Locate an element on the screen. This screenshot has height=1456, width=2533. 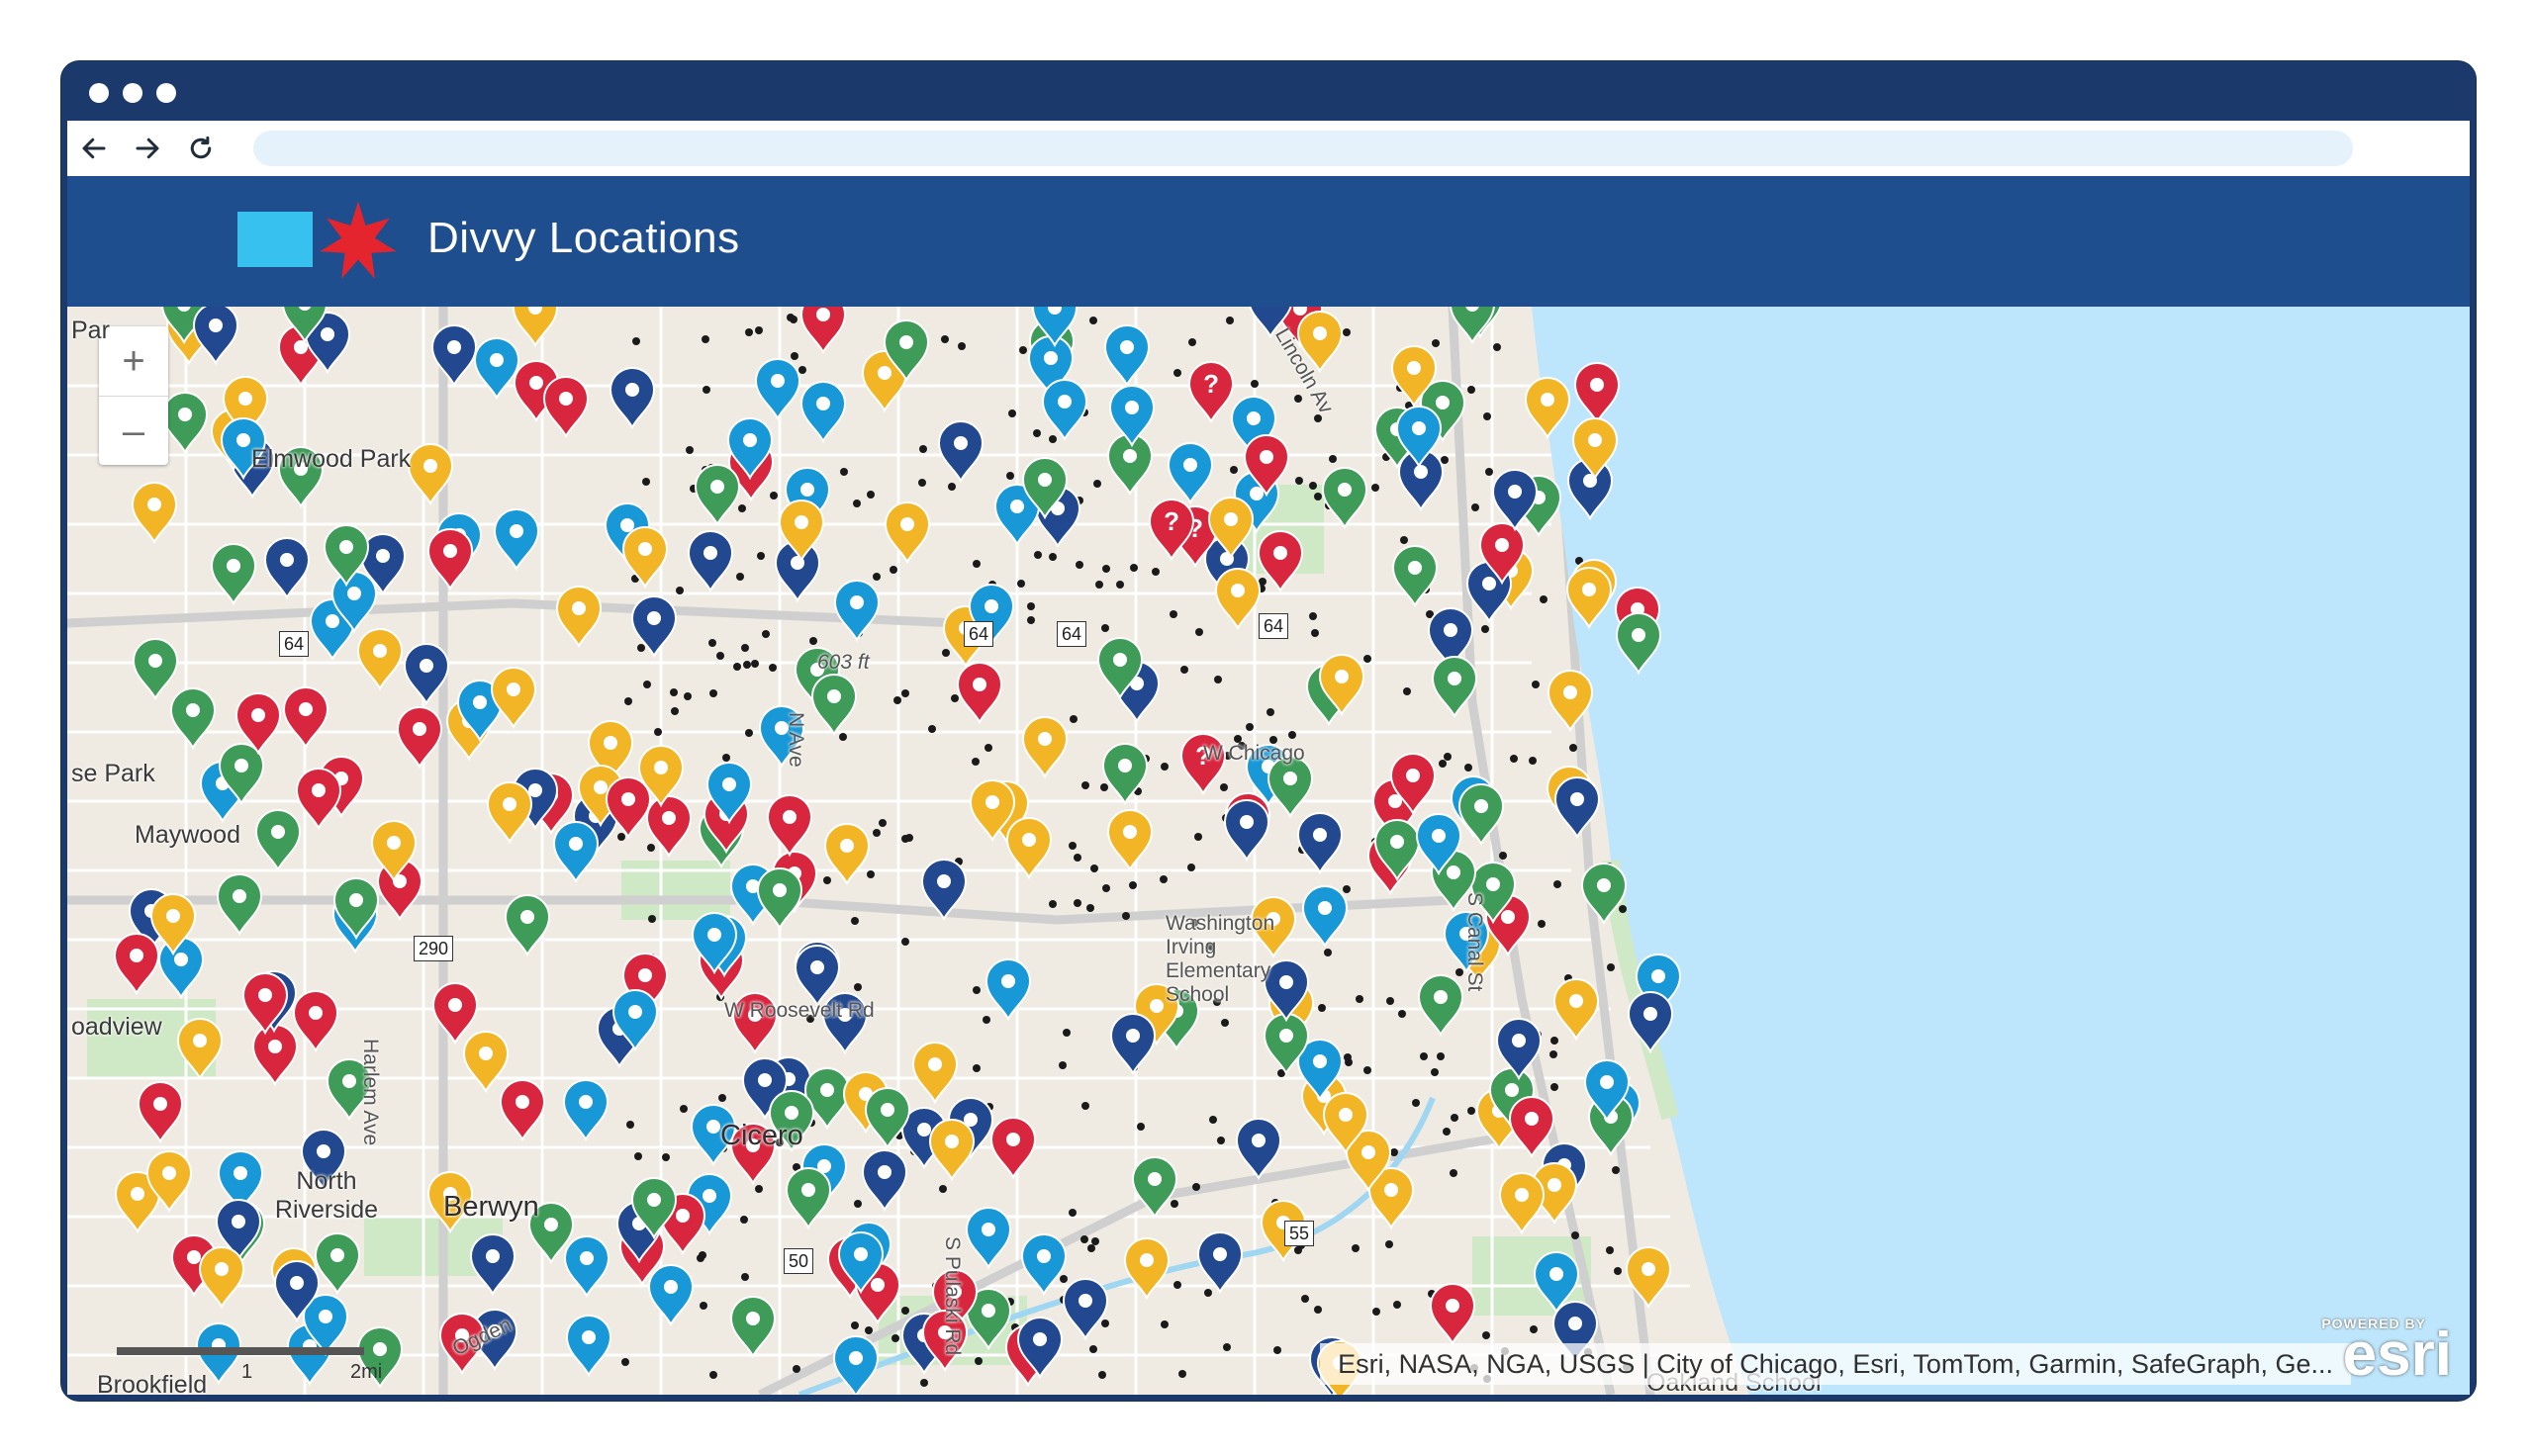
reload-button is located at coordinates (201, 148).